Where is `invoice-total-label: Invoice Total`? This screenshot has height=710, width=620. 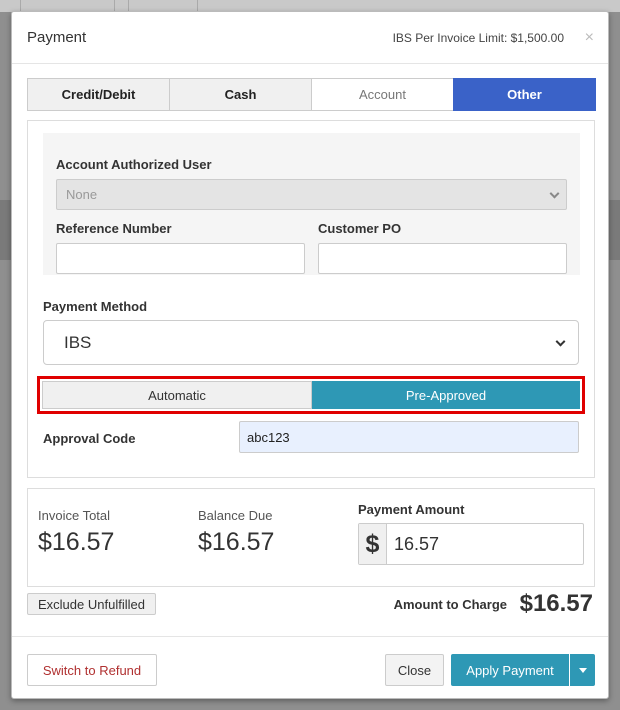
invoice-total-label: Invoice Total is located at coordinates (74, 515).